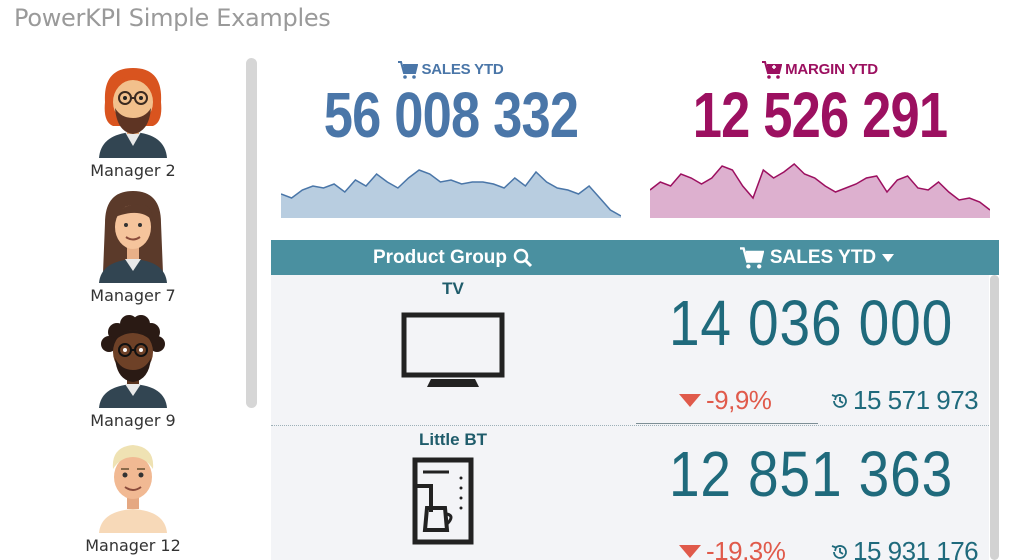 Image resolution: width=1009 pixels, height=560 pixels. Describe the element at coordinates (772, 70) in the screenshot. I see `cart-plus-icon` at that location.